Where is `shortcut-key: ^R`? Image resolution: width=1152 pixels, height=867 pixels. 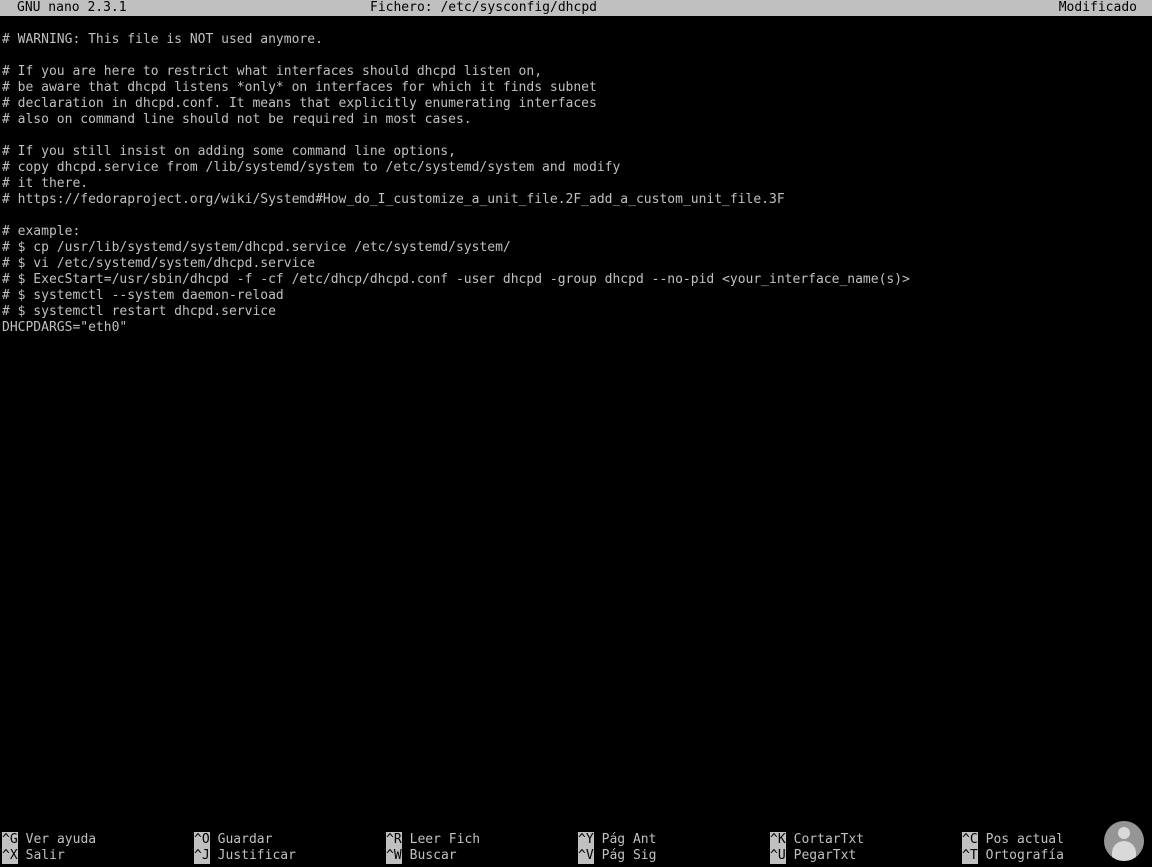 shortcut-key: ^R is located at coordinates (394, 840).